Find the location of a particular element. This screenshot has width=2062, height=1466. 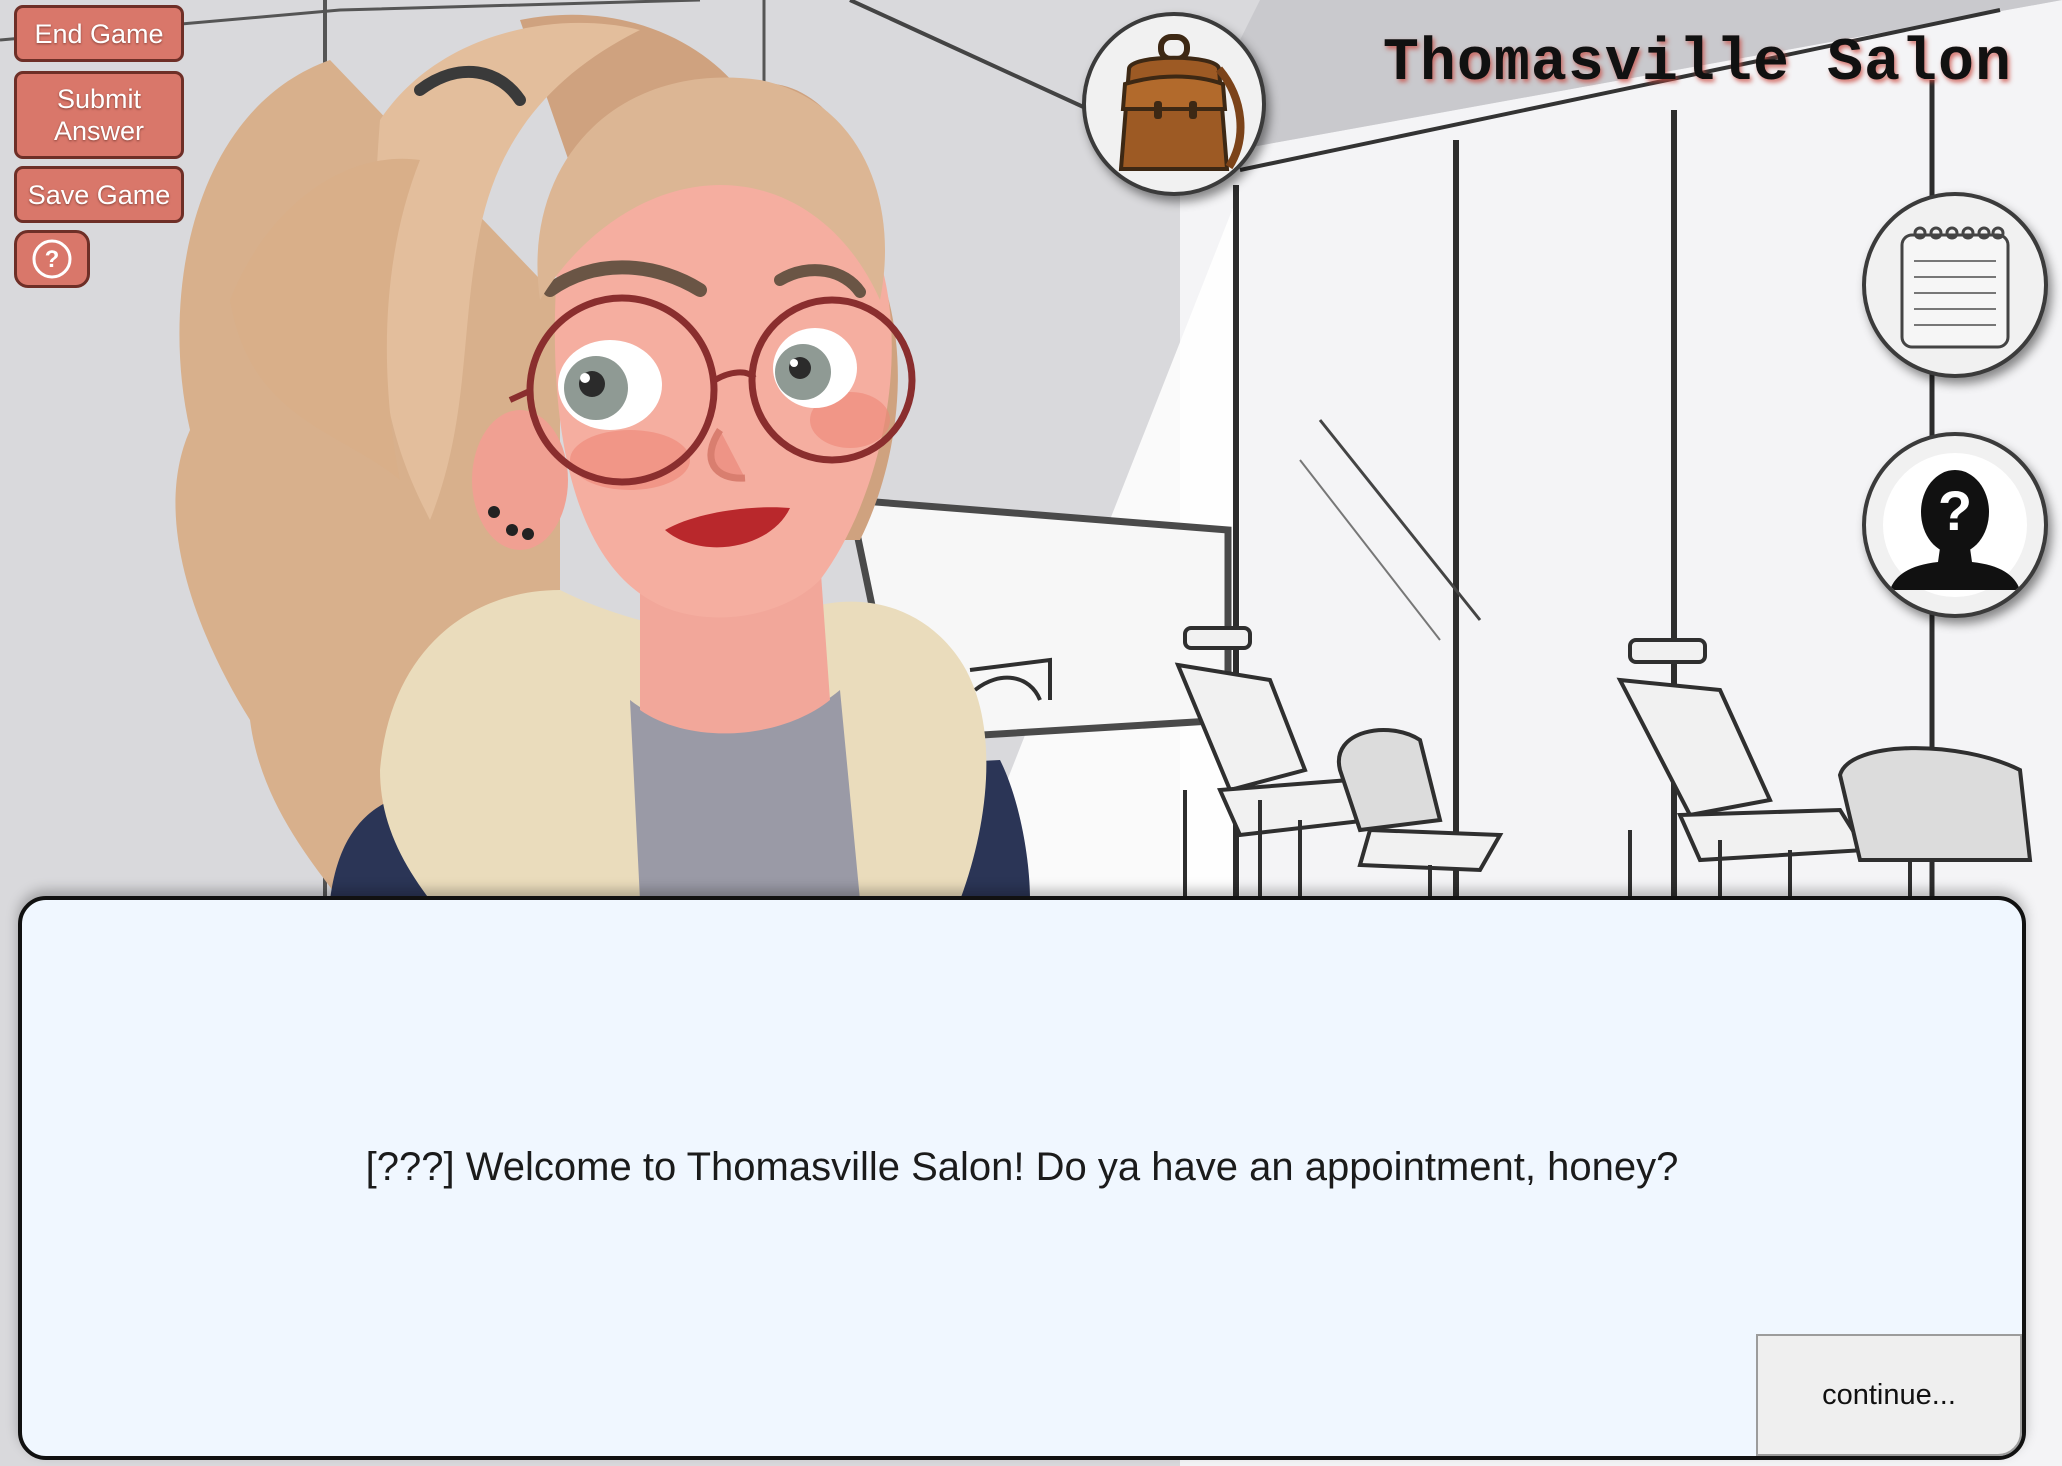

backpack-button is located at coordinates (1174, 104).